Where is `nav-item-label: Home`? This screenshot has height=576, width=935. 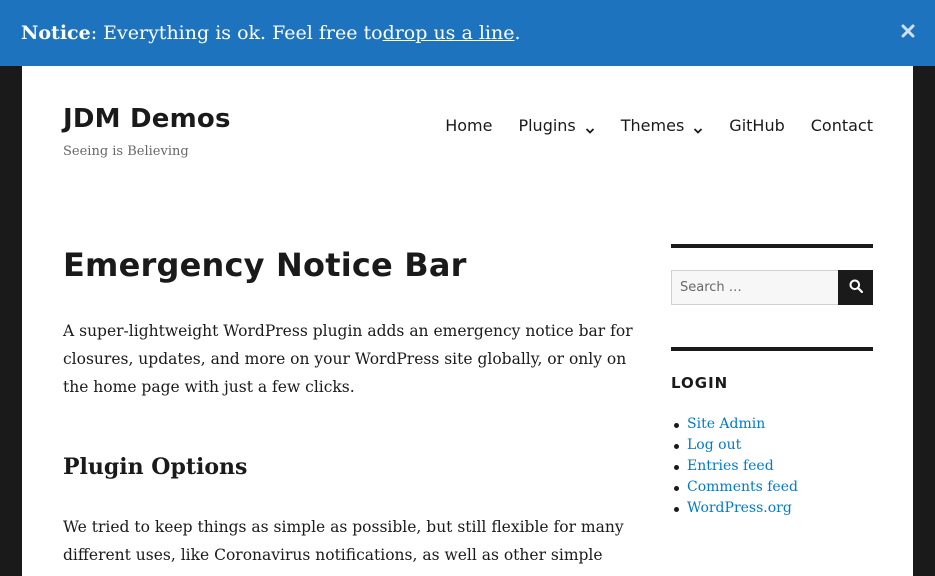
nav-item-label: Home is located at coordinates (469, 125).